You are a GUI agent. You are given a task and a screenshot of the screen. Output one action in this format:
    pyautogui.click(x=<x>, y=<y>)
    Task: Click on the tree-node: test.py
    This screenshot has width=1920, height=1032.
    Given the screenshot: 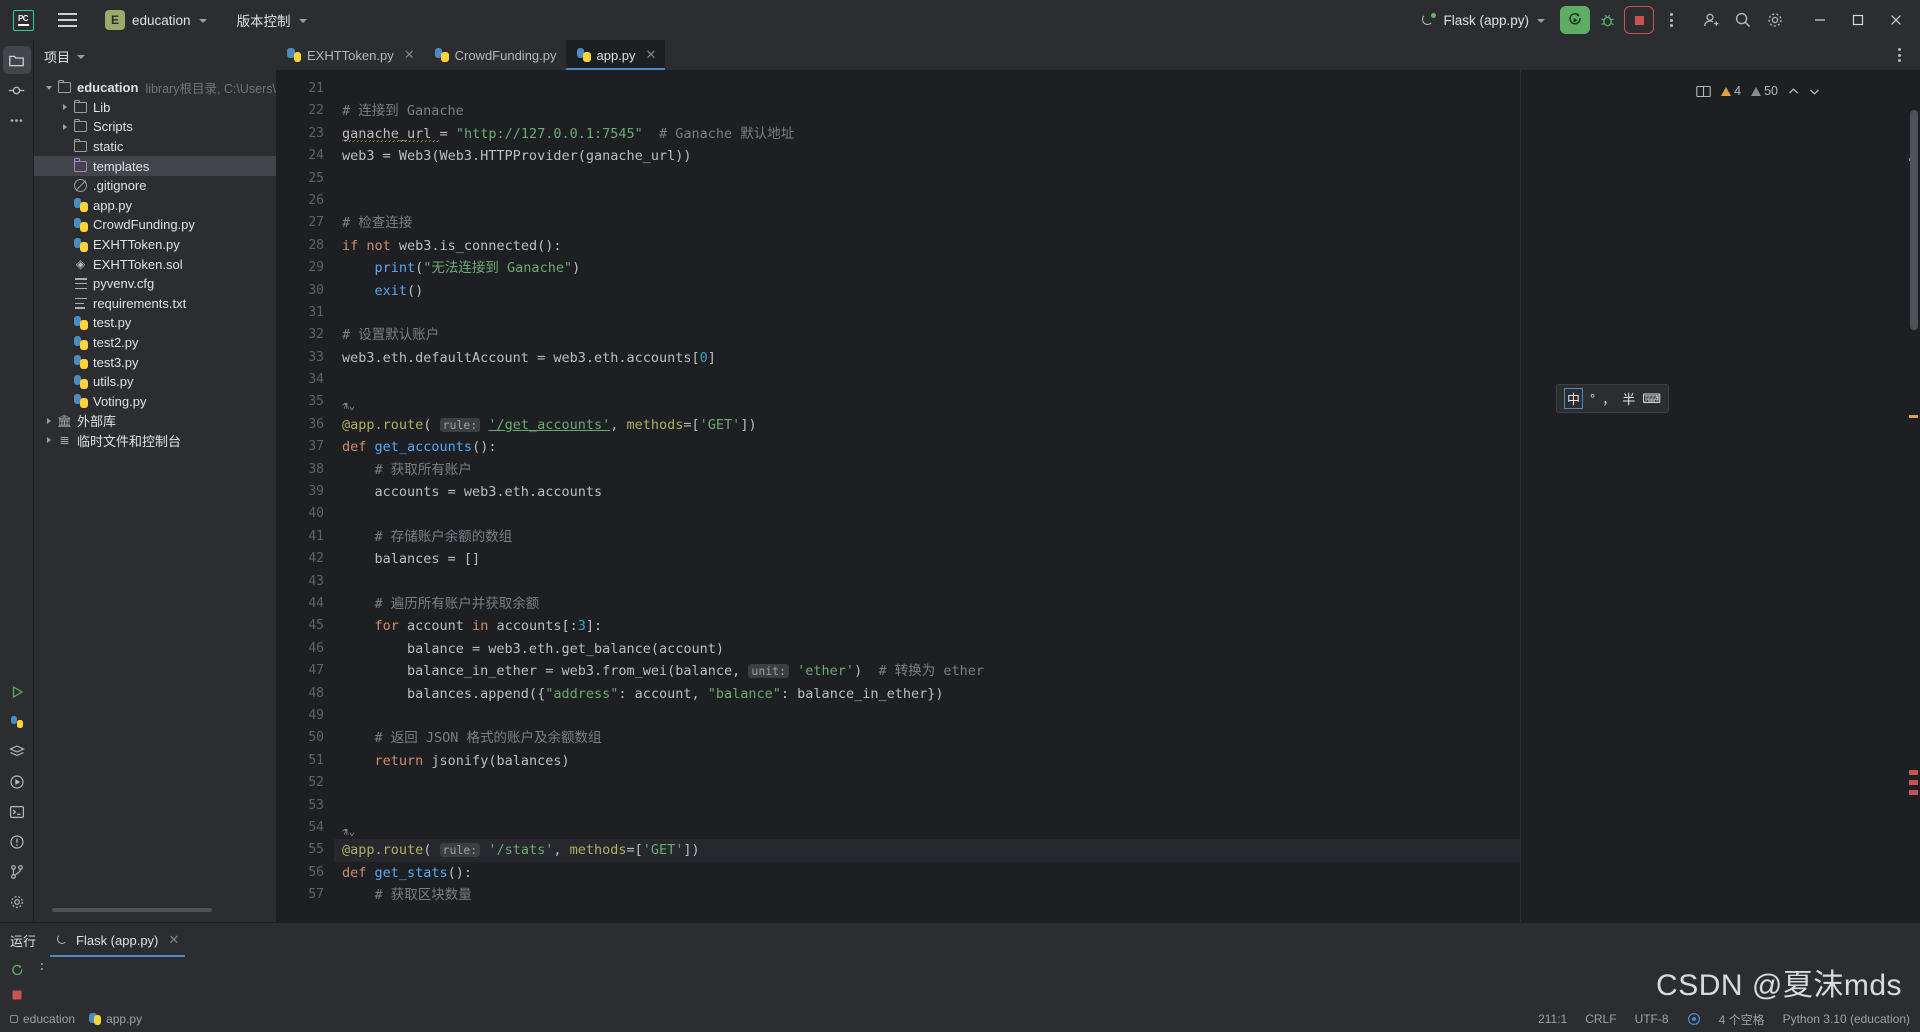 What is the action you would take?
    pyautogui.click(x=155, y=323)
    